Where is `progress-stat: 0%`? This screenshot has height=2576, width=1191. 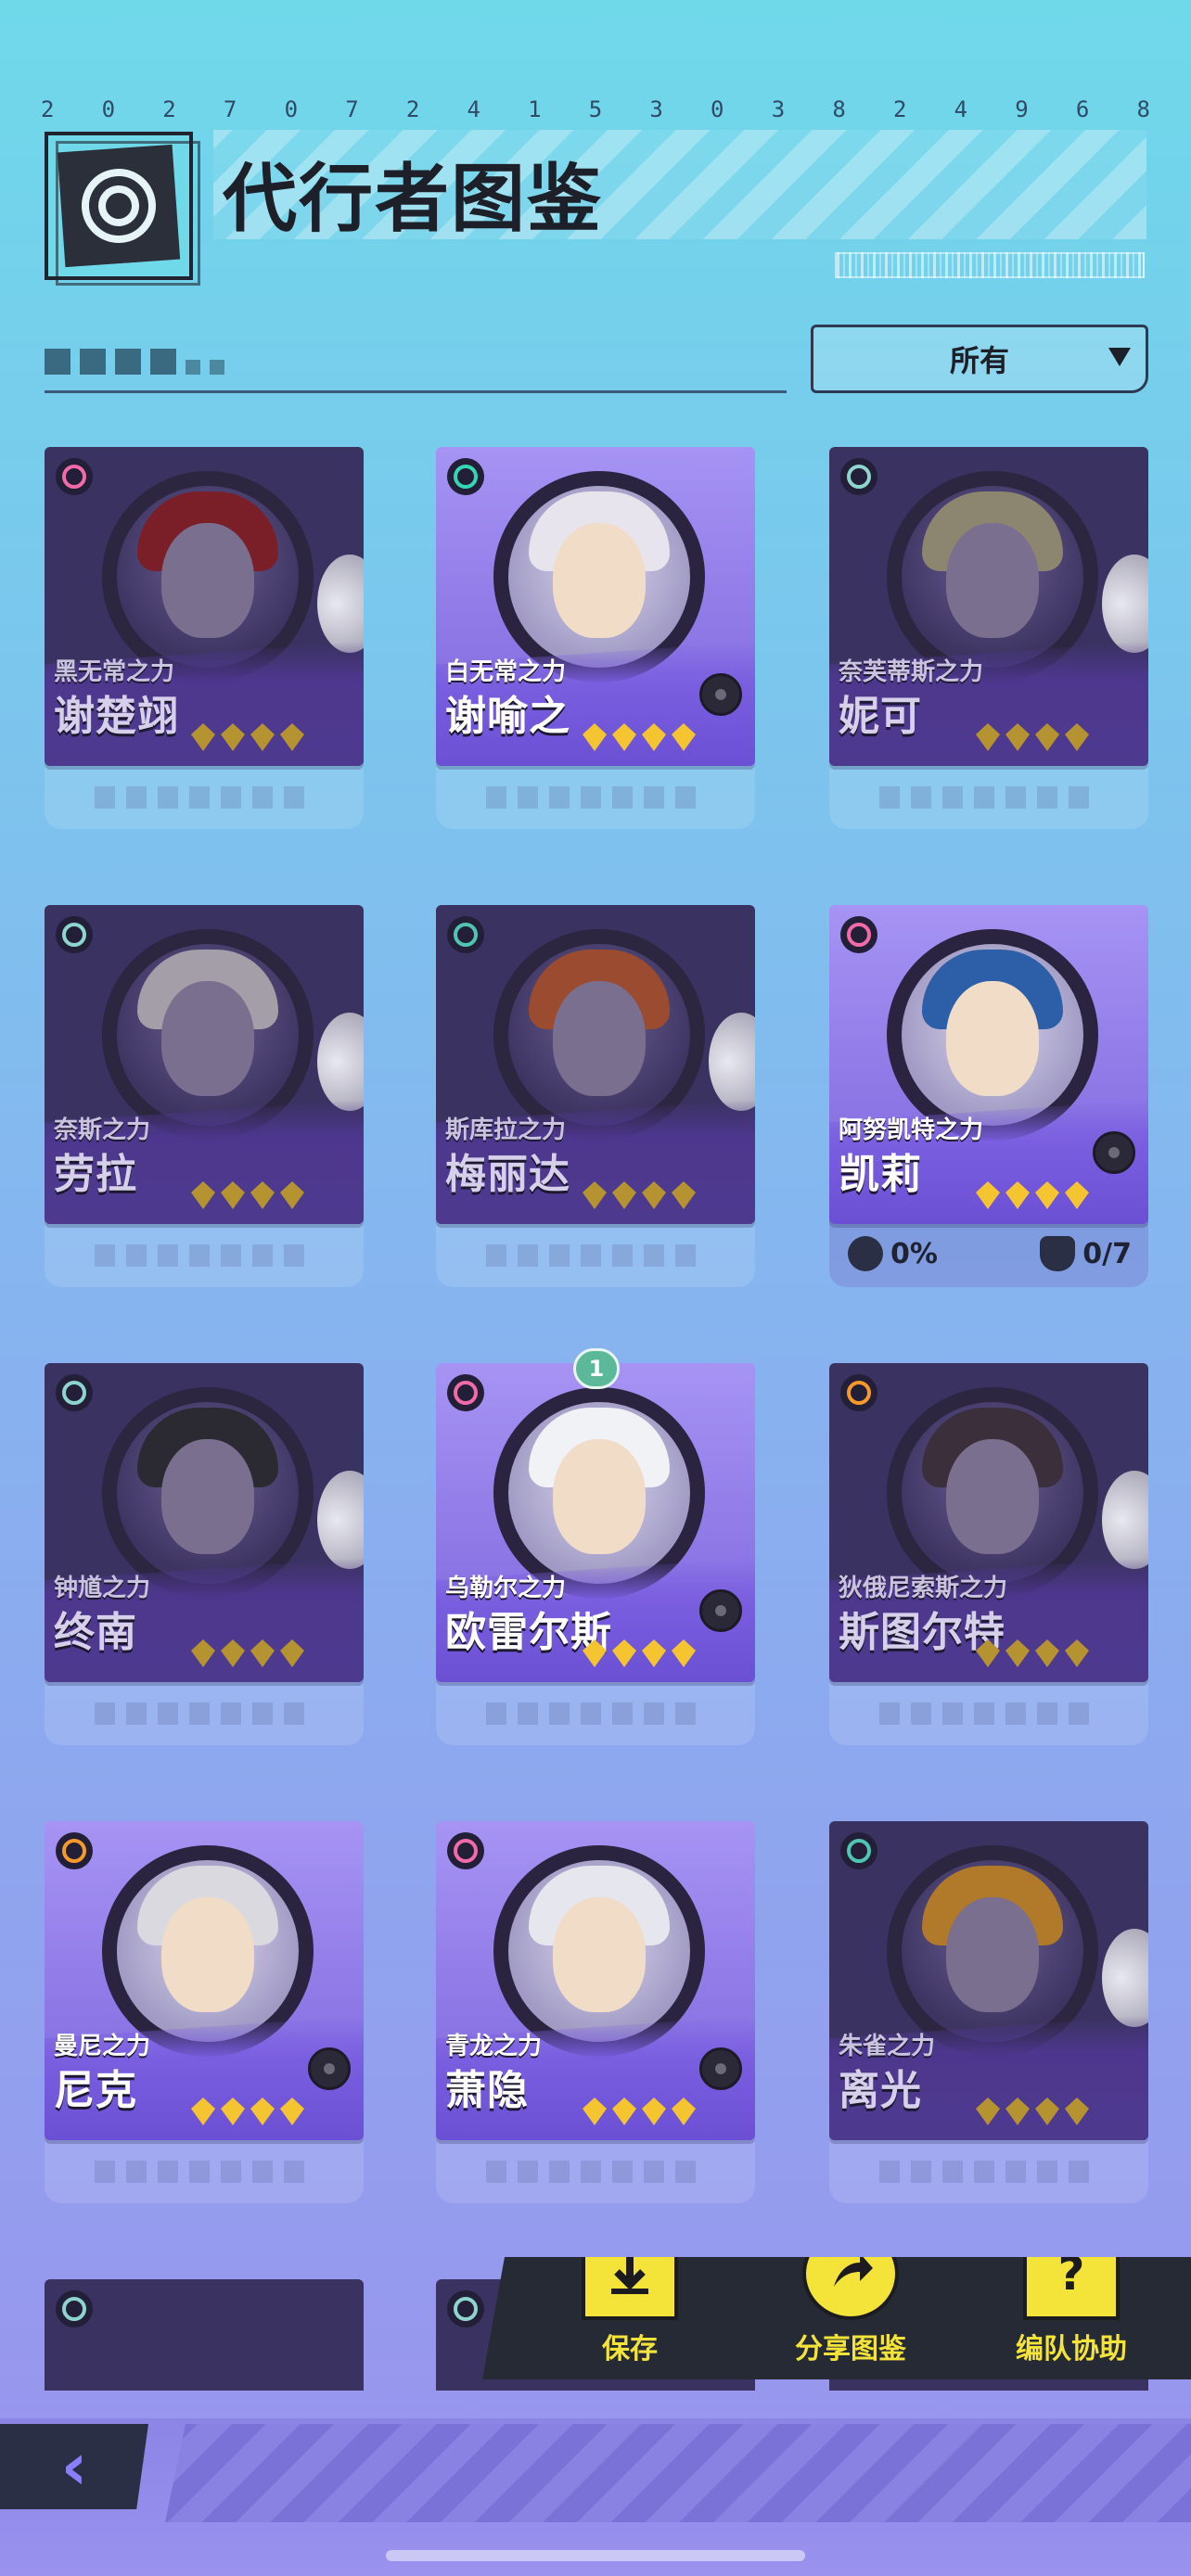 progress-stat: 0% is located at coordinates (893, 1253).